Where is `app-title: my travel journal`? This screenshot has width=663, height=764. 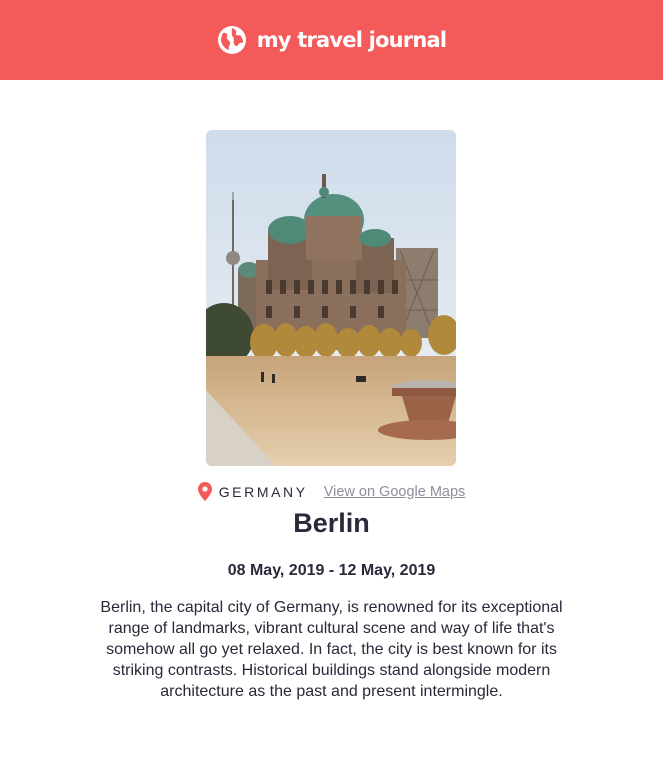 app-title: my travel journal is located at coordinates (351, 40).